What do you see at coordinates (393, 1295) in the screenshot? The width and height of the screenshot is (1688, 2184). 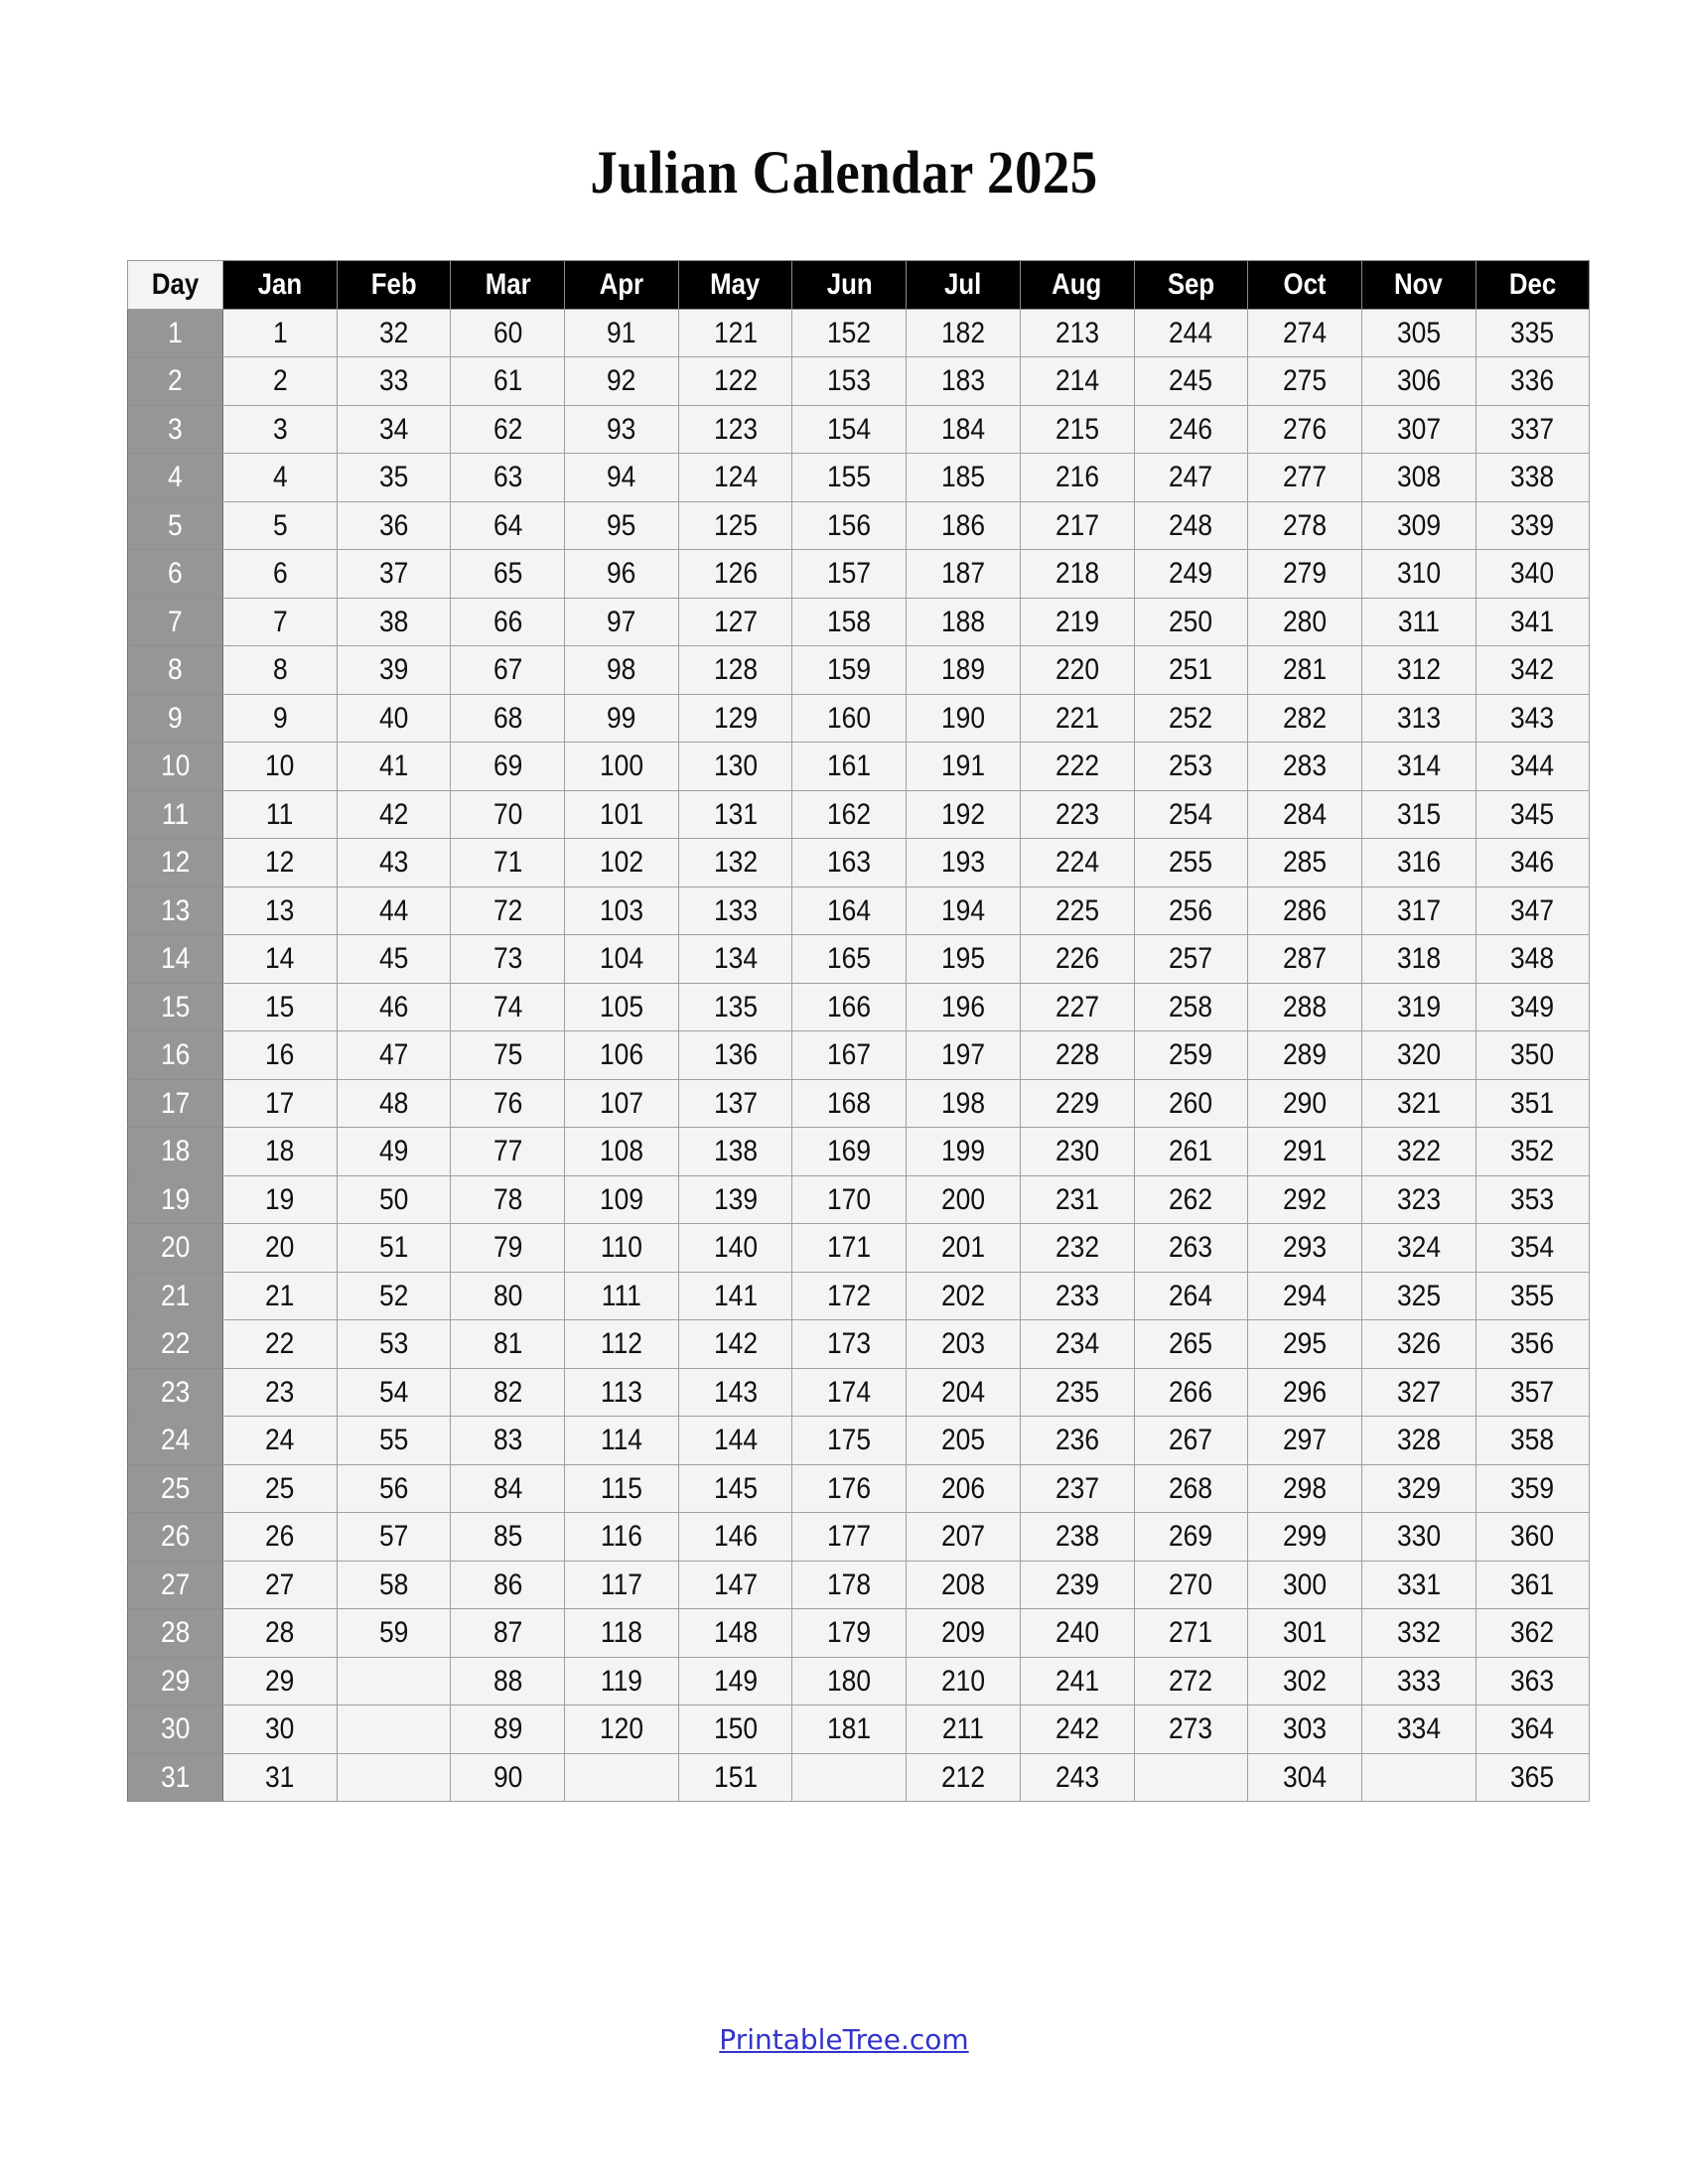 I see `julian-day-value: 52` at bounding box center [393, 1295].